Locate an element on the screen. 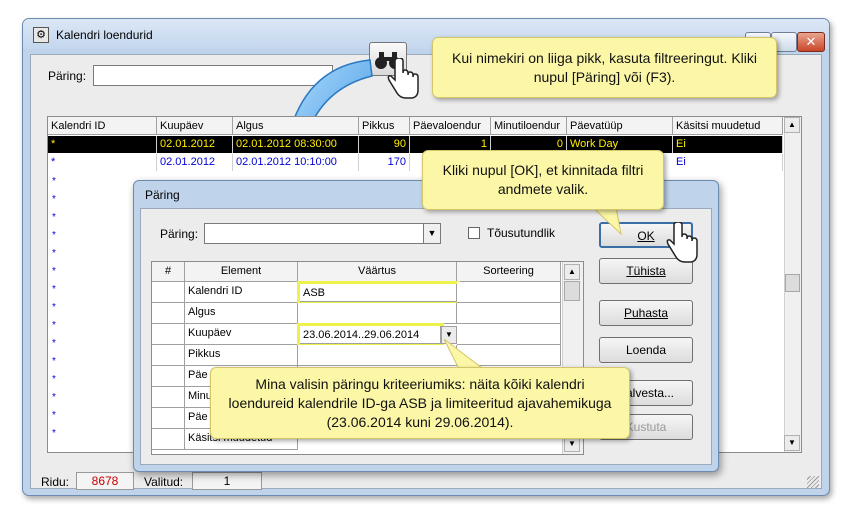  dialog-query-label: Päring: is located at coordinates (179, 234).